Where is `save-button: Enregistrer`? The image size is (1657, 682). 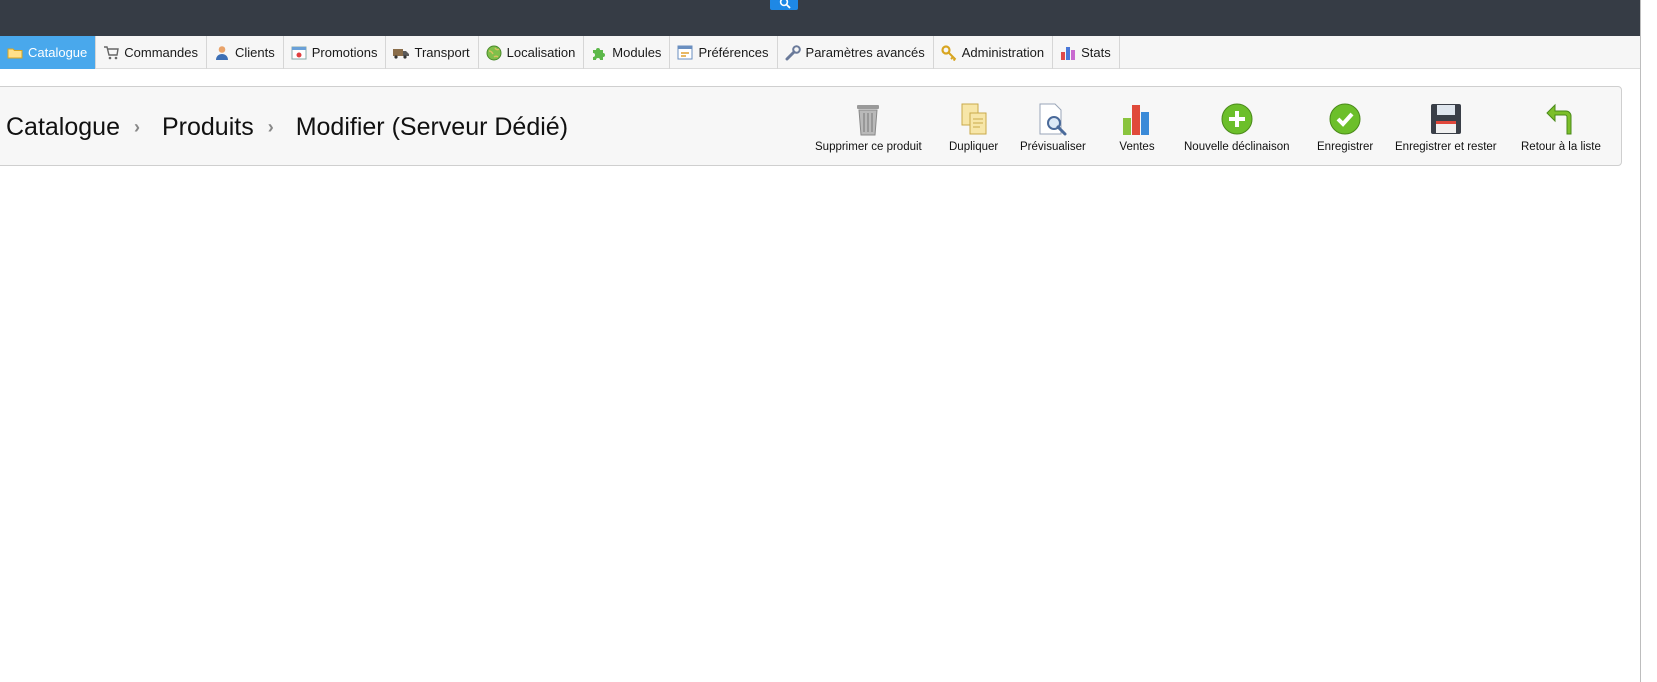
save-button: Enregistrer is located at coordinates (1345, 127).